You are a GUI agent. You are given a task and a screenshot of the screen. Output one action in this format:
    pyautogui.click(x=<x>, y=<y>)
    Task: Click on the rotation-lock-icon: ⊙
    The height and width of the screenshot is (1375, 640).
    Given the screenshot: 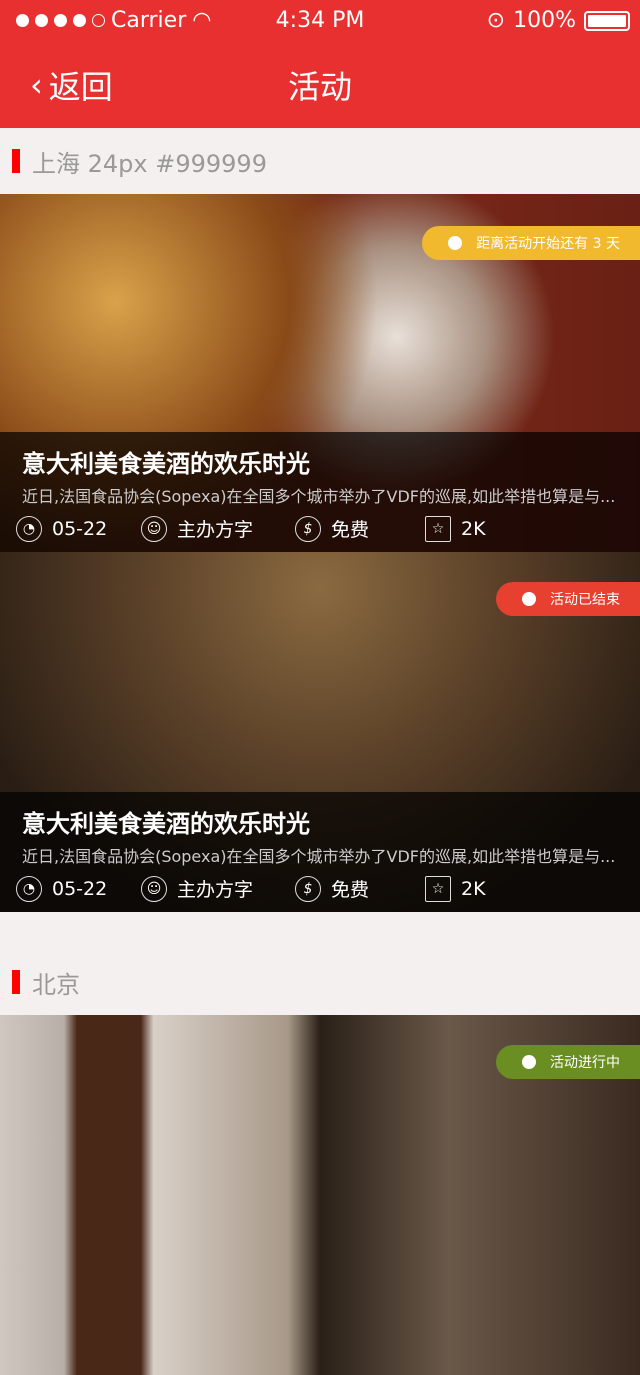 What is the action you would take?
    pyautogui.click(x=496, y=20)
    